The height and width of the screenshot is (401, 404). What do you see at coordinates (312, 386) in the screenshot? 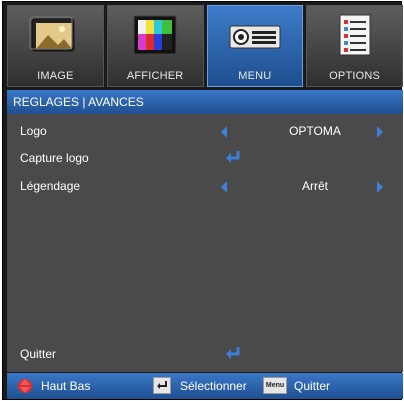
I see `footer-quit-label: Quitter` at bounding box center [312, 386].